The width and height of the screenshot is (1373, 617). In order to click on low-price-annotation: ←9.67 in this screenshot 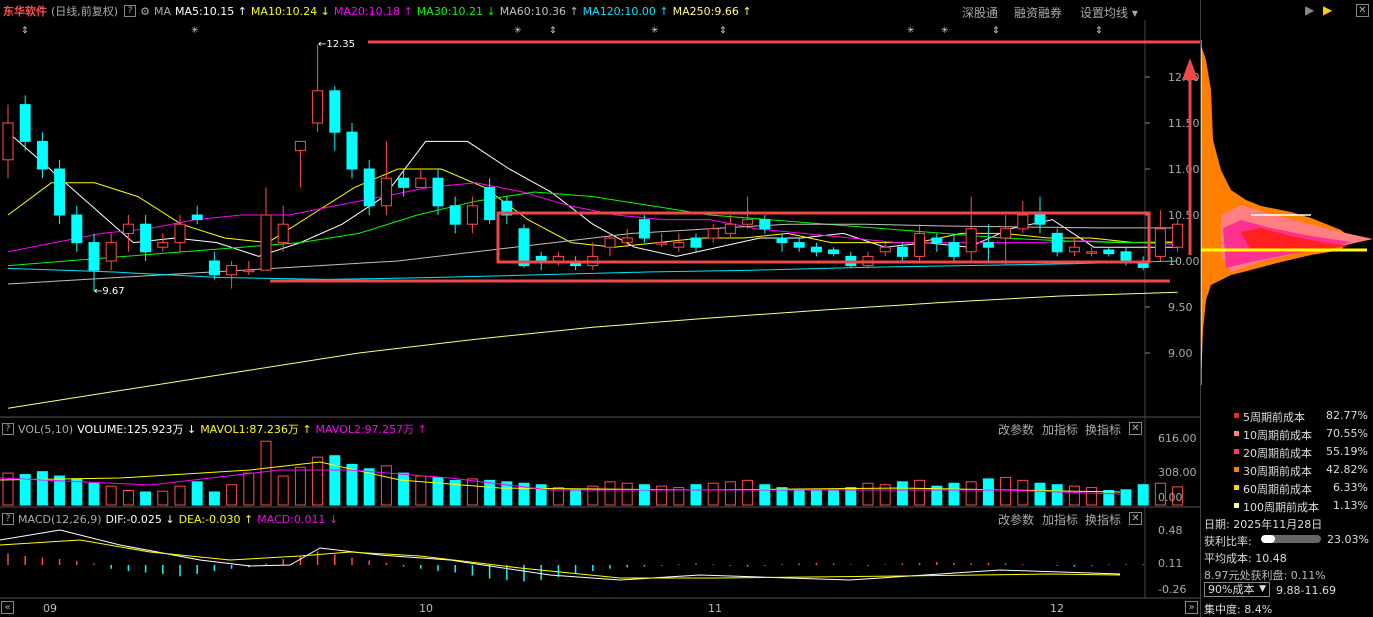, I will do `click(109, 291)`.